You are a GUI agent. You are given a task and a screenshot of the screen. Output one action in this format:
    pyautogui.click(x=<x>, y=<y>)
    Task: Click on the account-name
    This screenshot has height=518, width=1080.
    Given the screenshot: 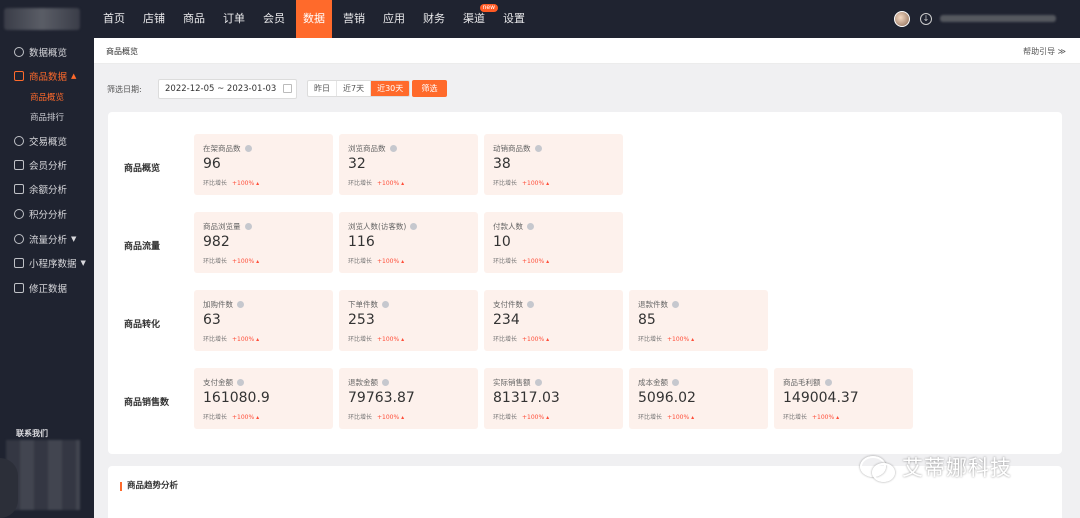 What is the action you would take?
    pyautogui.click(x=998, y=18)
    